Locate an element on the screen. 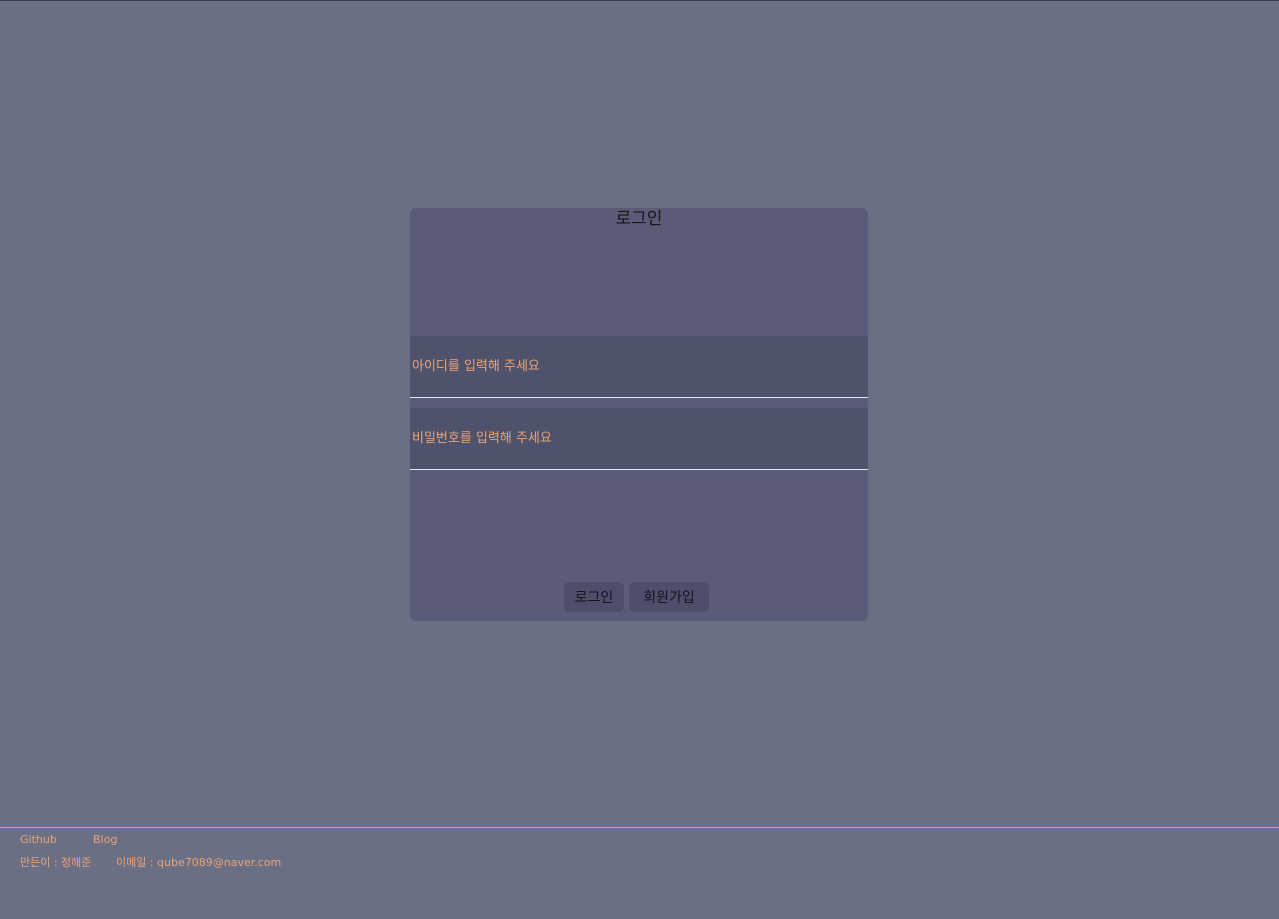 The height and width of the screenshot is (919, 1279). blog-link: Blog is located at coordinates (105, 839).